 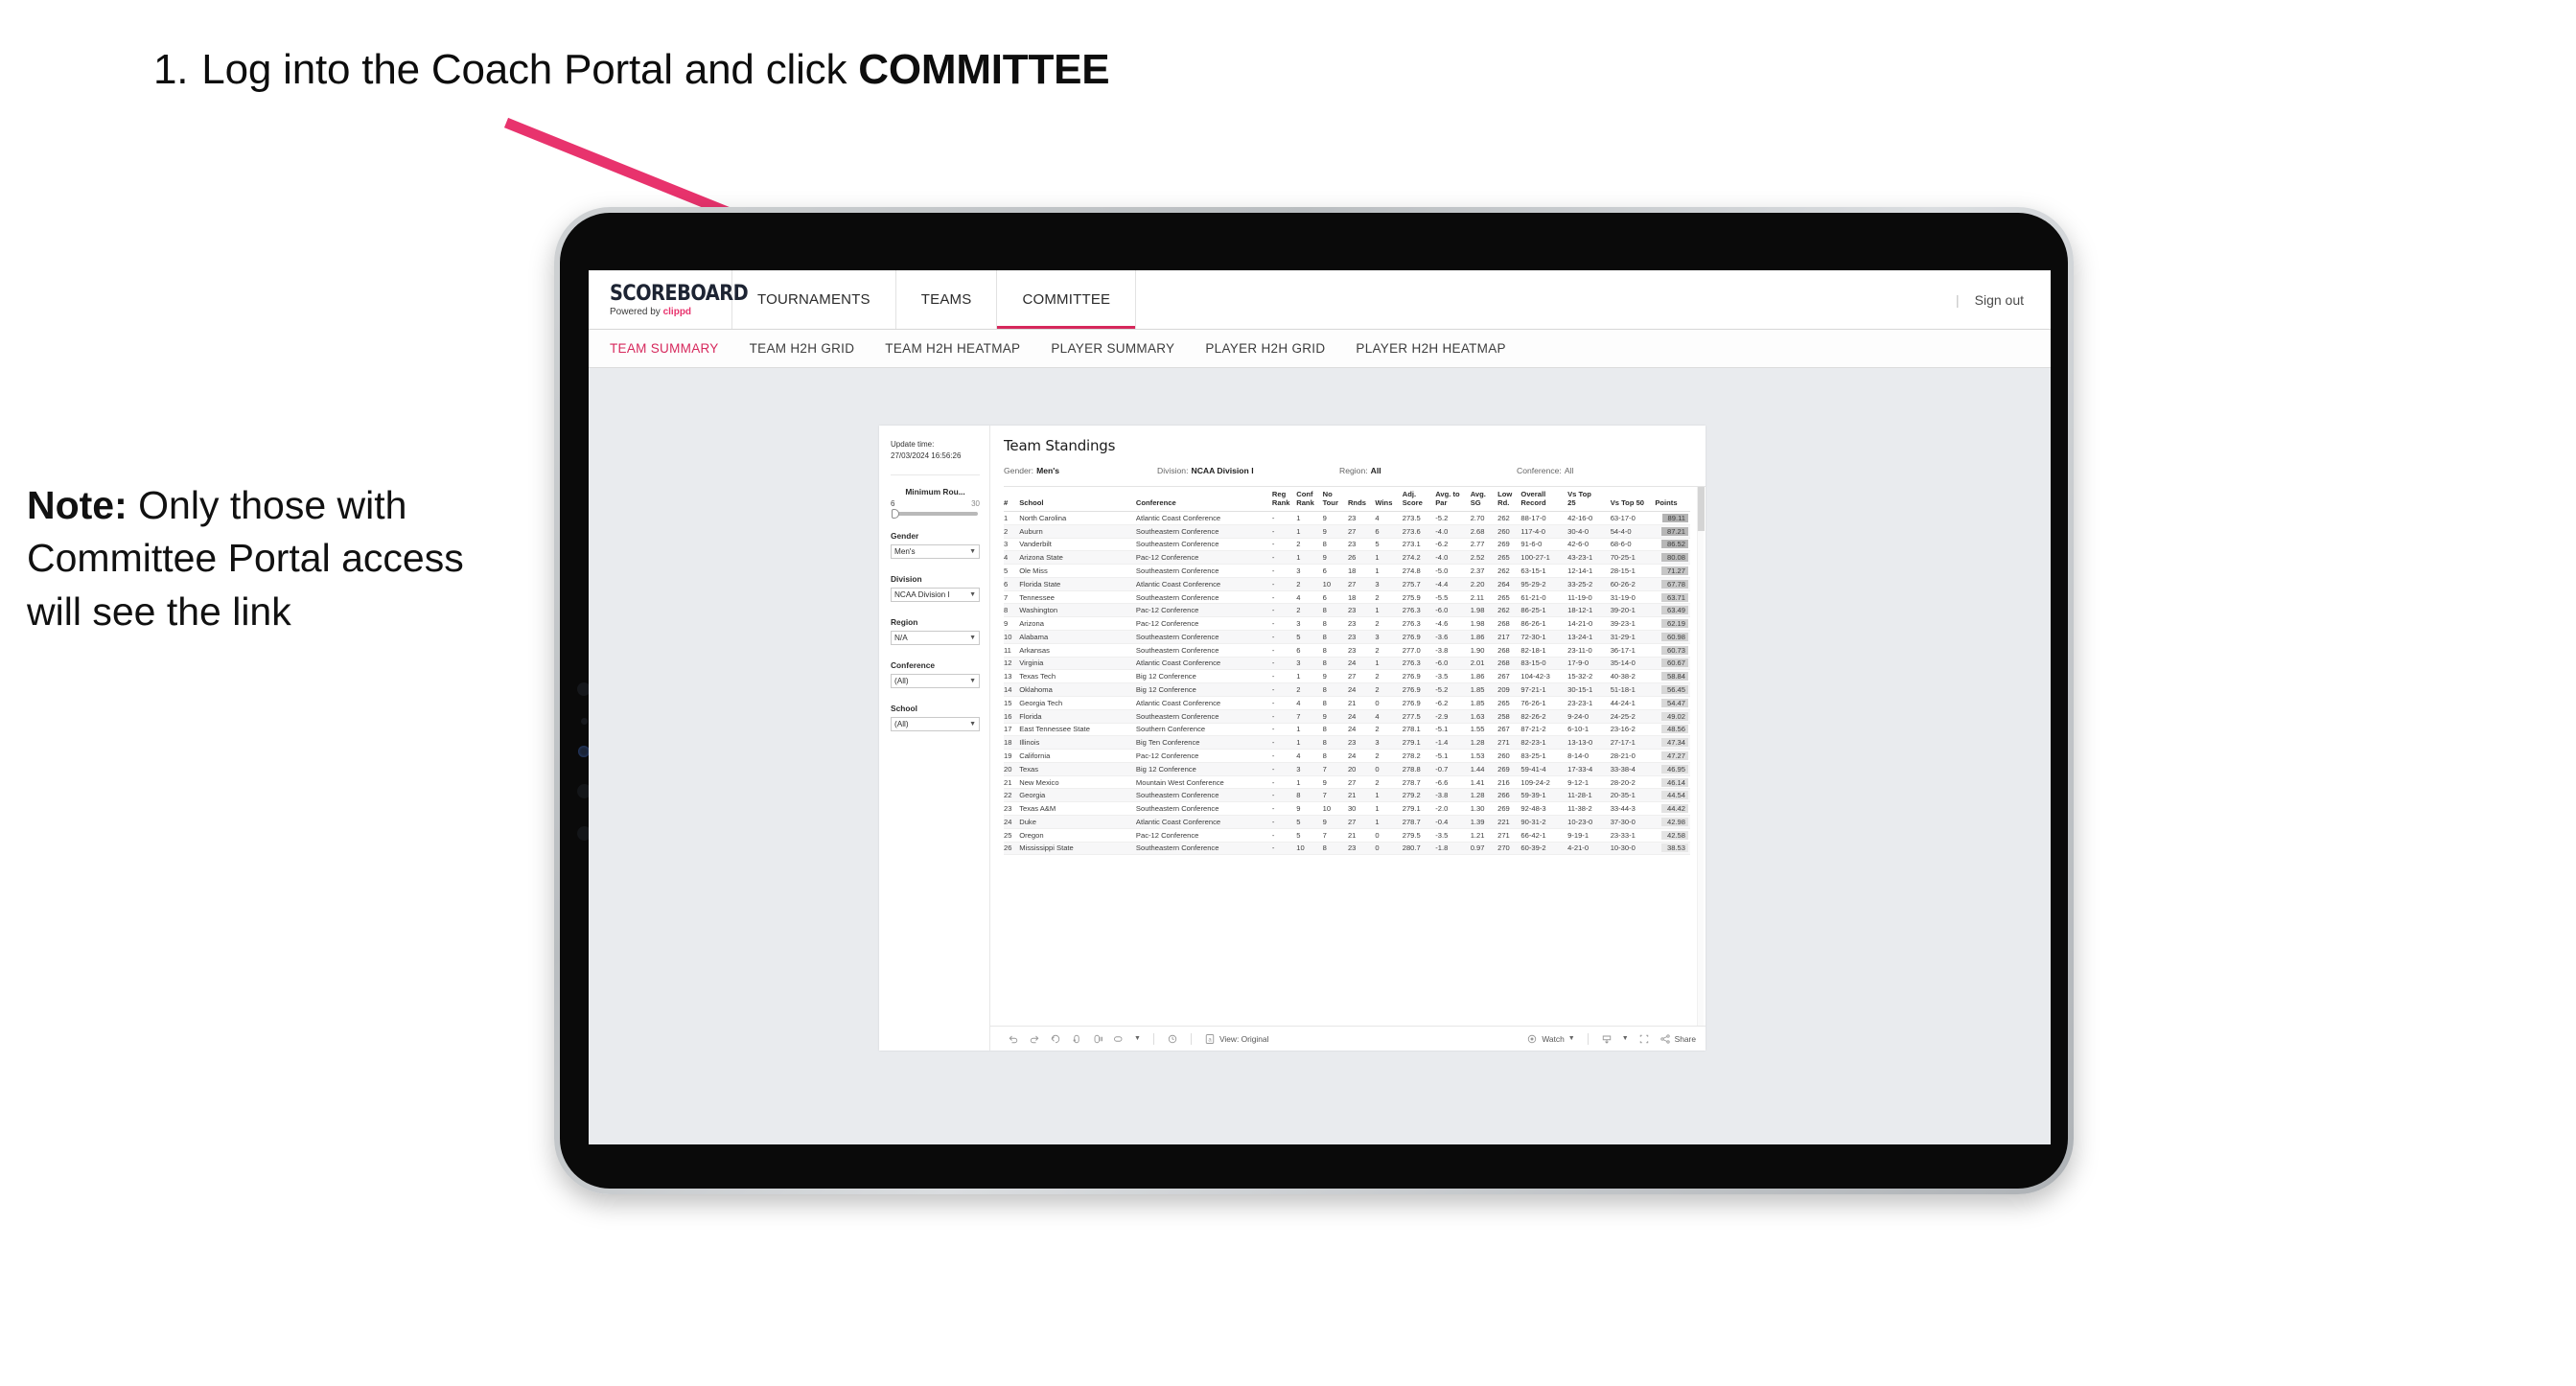 I want to click on cell-points: 46.95, so click(x=1673, y=769).